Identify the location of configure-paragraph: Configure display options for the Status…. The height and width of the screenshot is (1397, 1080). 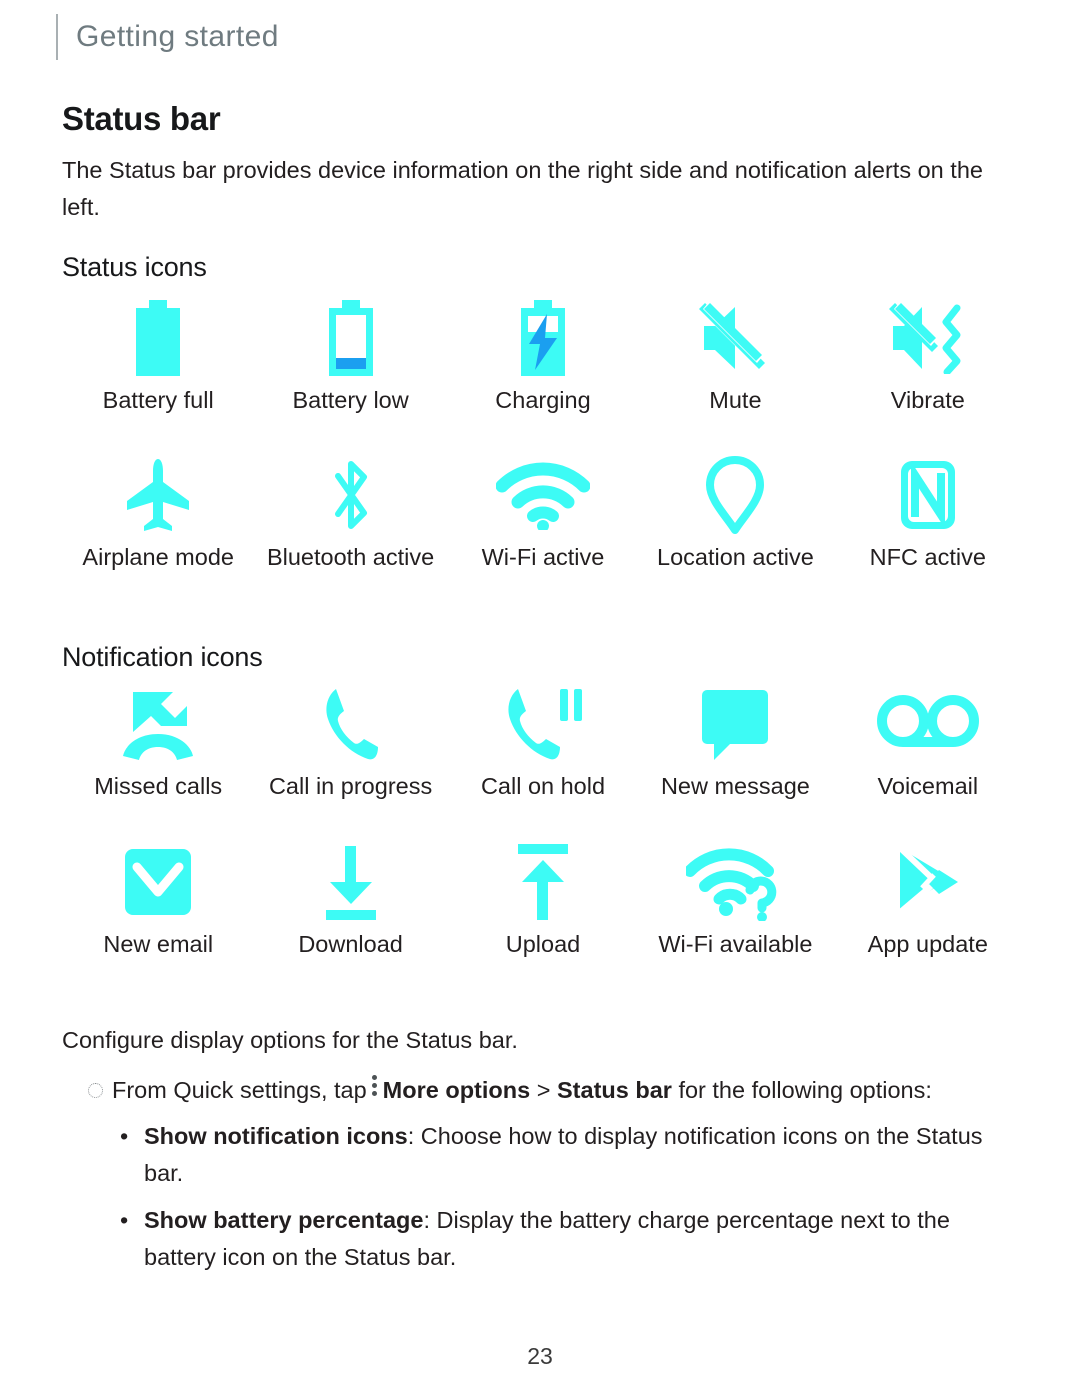
(290, 1040).